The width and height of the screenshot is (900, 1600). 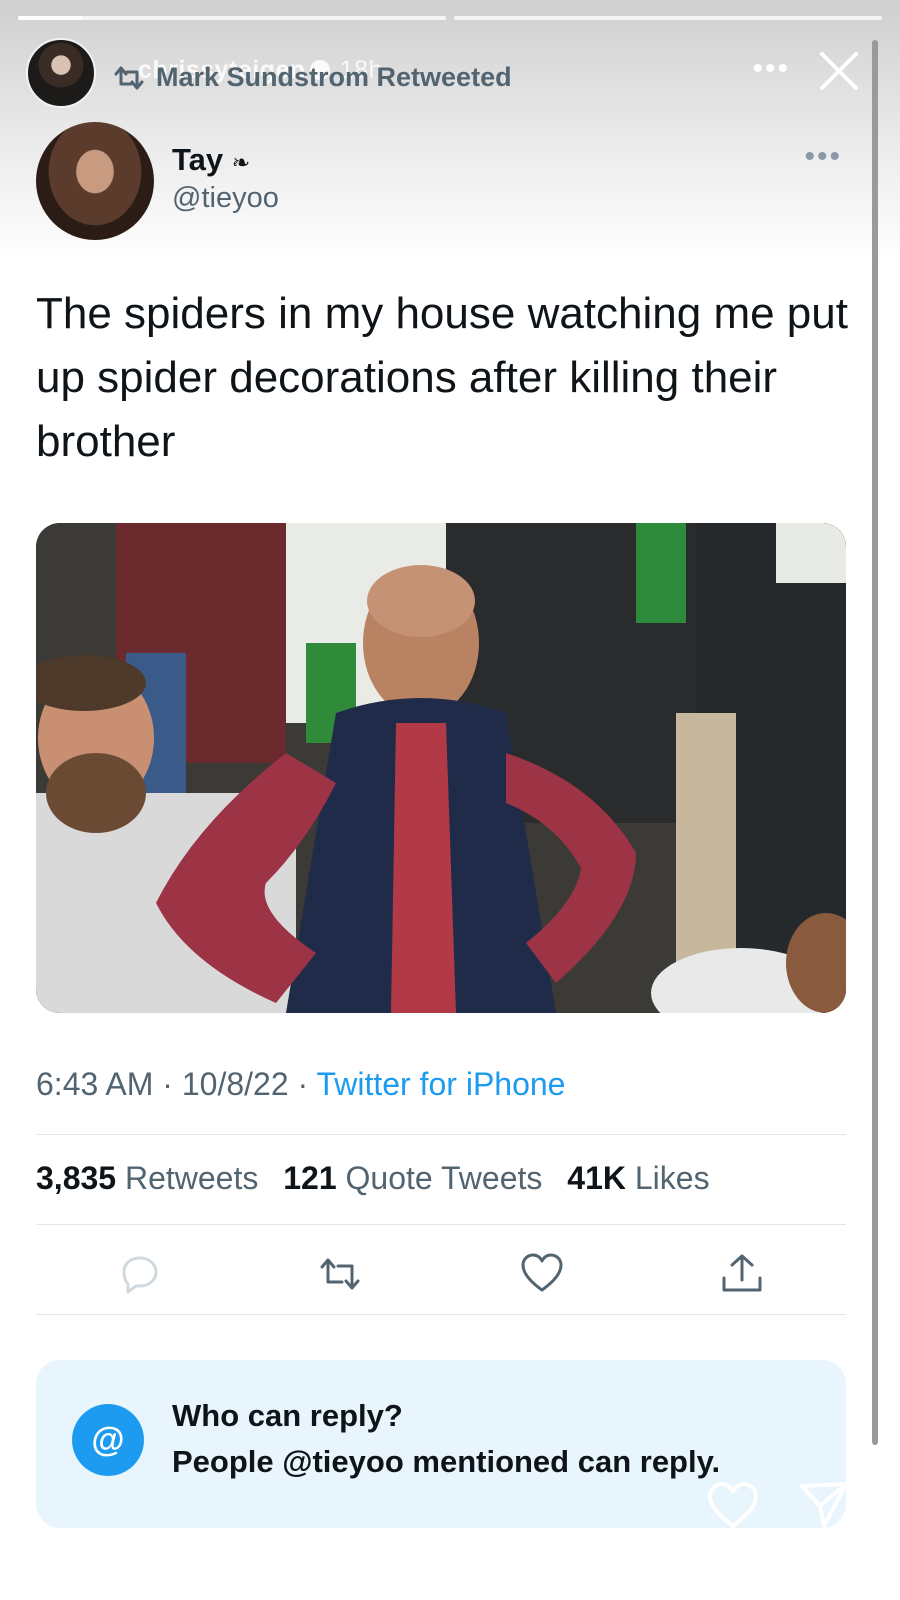 I want to click on story-send-button, so click(x=824, y=1504).